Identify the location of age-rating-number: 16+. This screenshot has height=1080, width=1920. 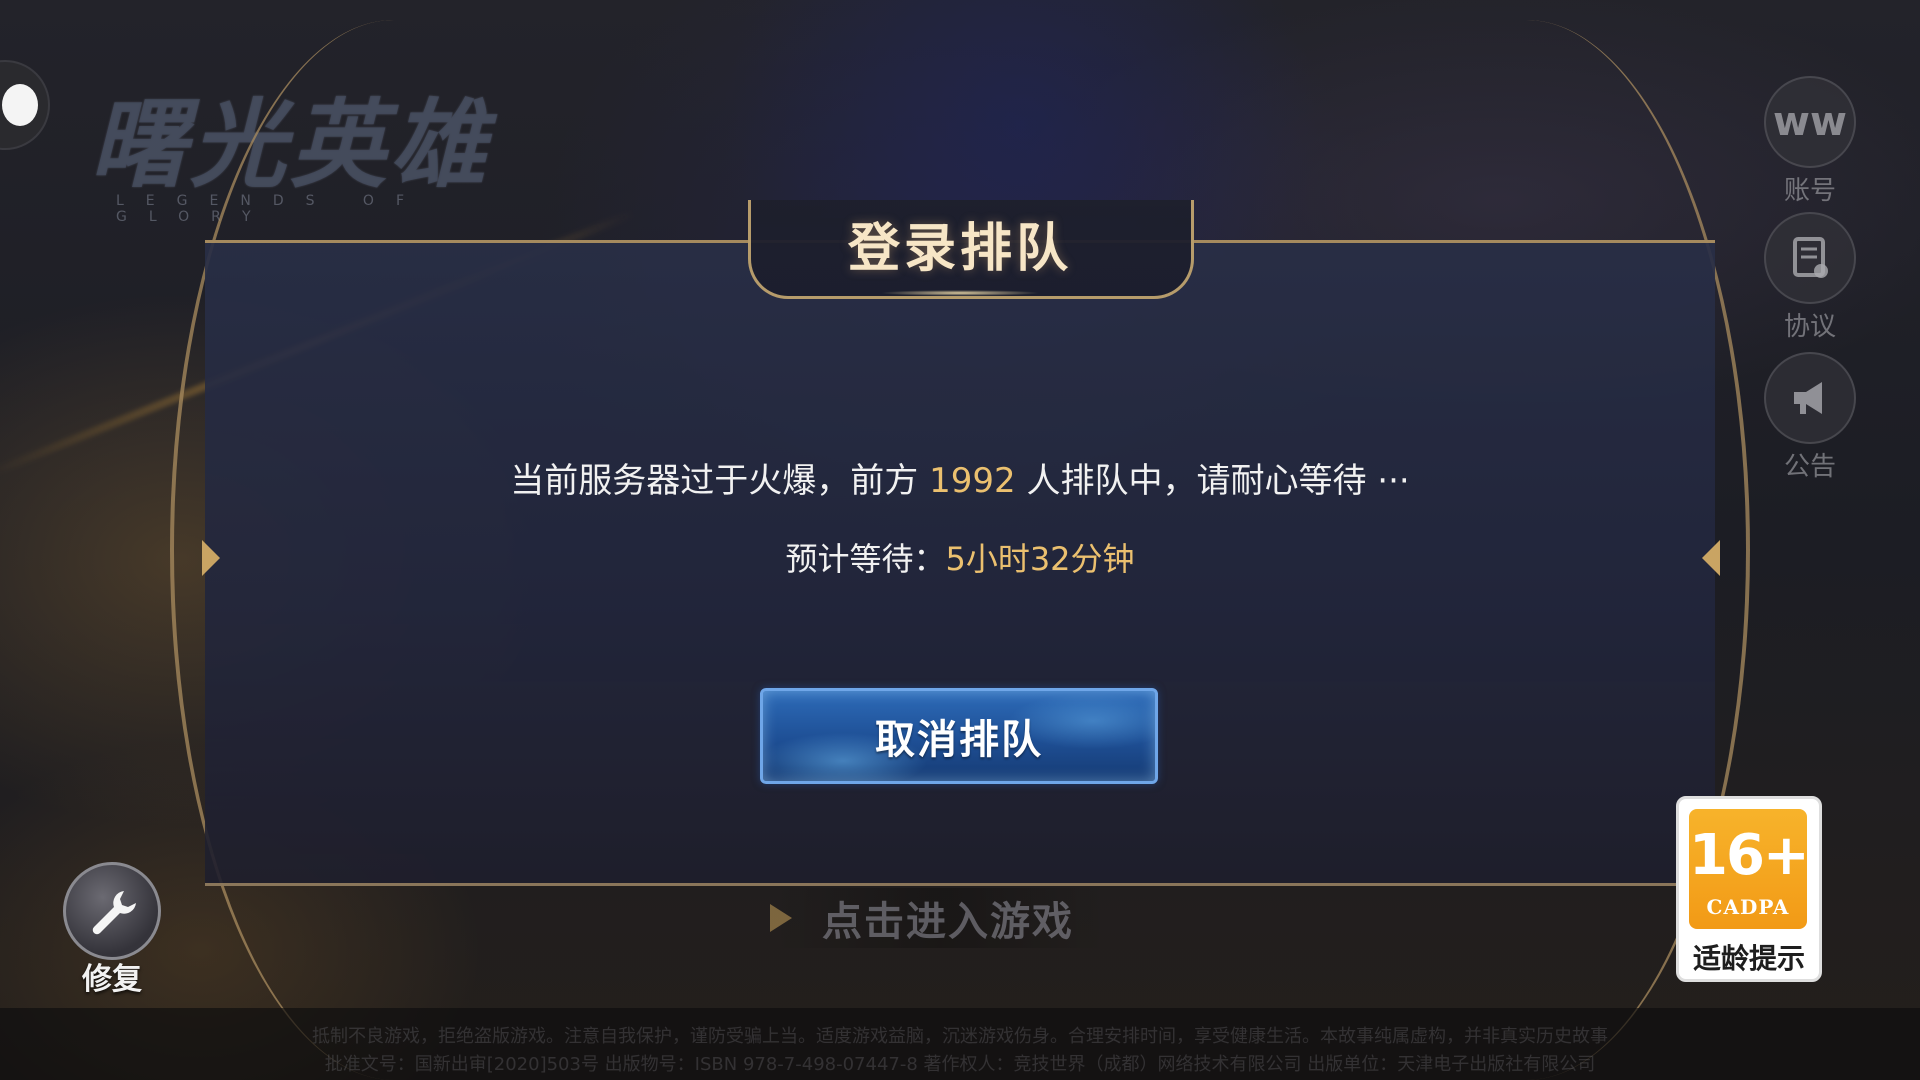
(1749, 855).